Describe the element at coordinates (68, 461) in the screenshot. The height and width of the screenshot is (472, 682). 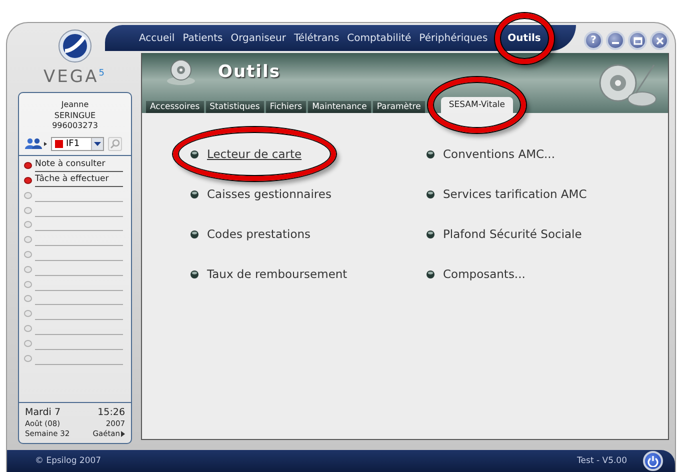
I see `copyright-text: © Epsilog 2007` at that location.